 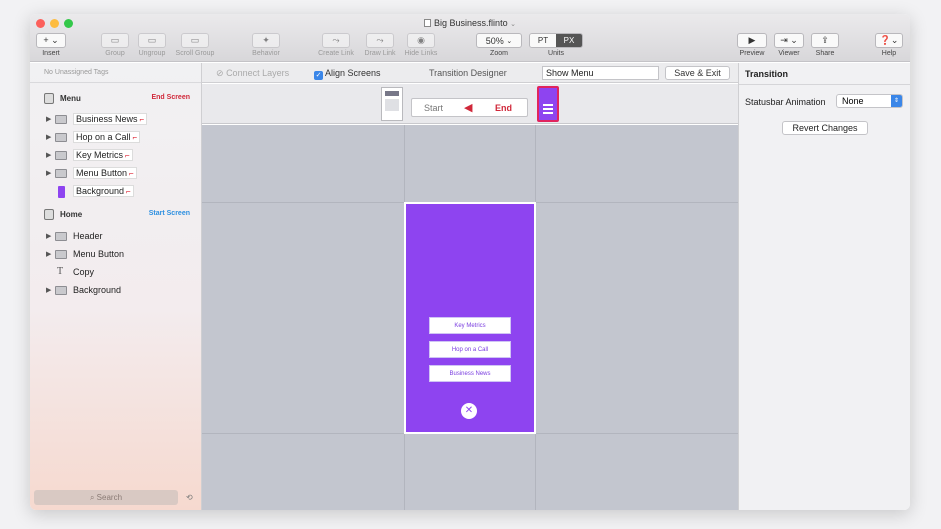 What do you see at coordinates (51, 40) in the screenshot?
I see `insert-button: + ⌄` at bounding box center [51, 40].